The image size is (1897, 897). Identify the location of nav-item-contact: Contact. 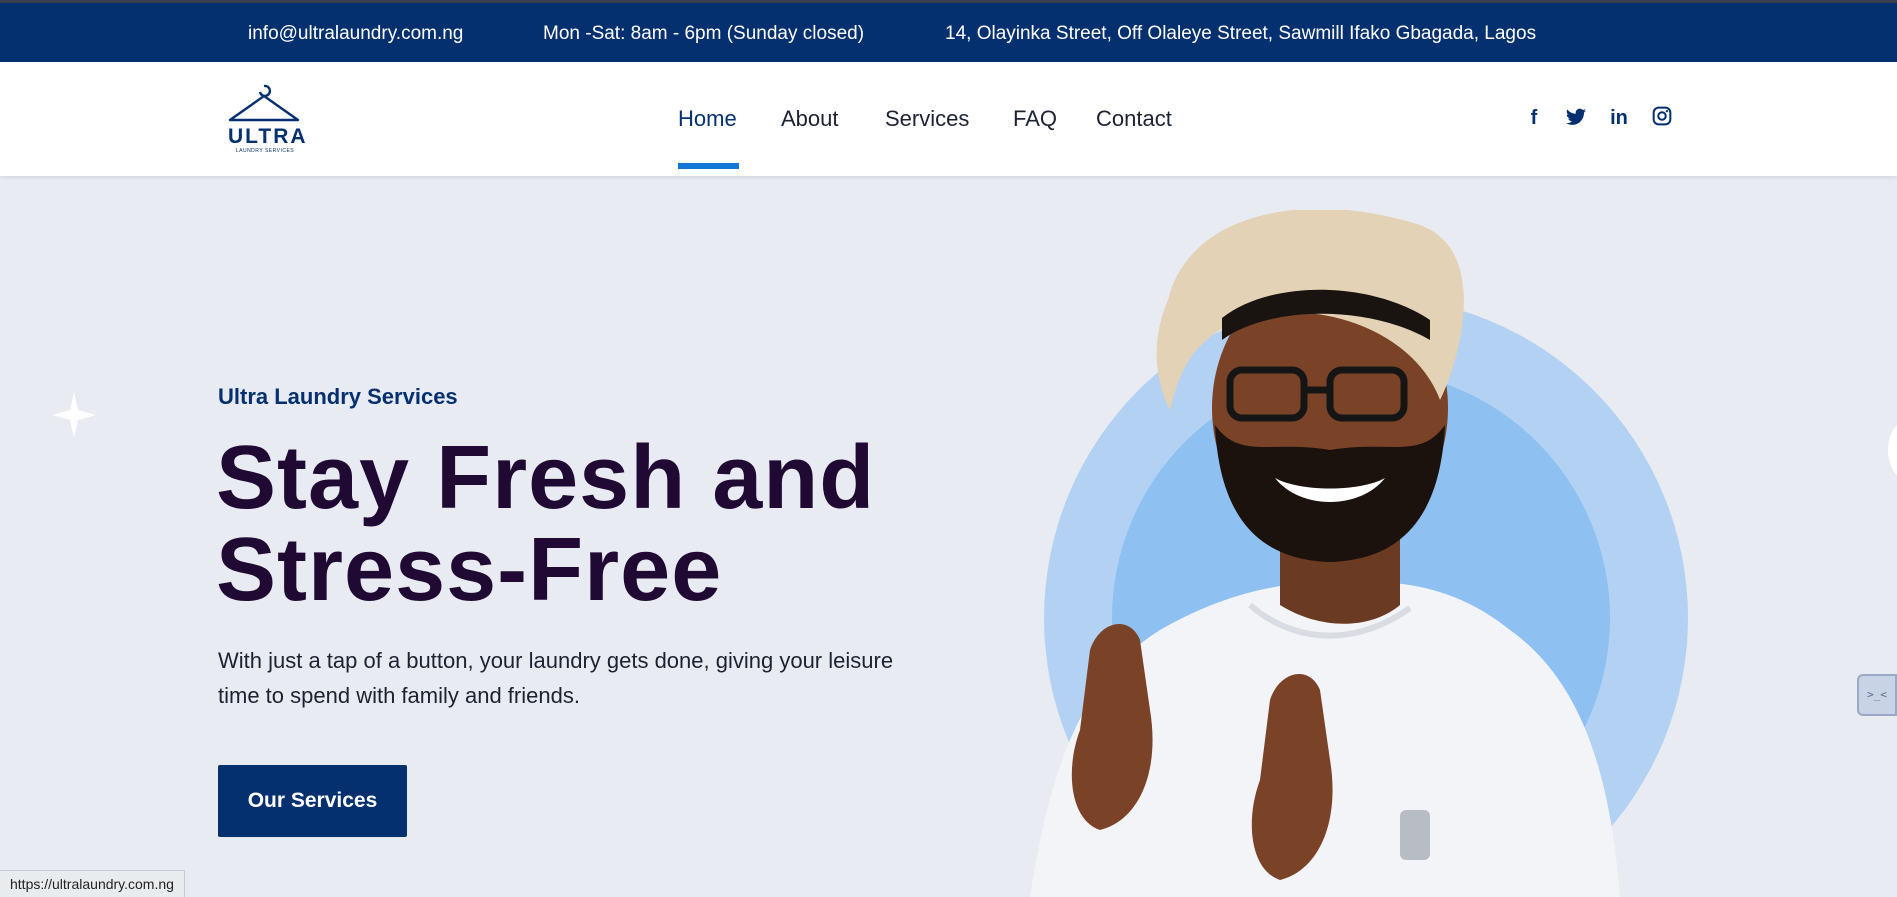
(1134, 119).